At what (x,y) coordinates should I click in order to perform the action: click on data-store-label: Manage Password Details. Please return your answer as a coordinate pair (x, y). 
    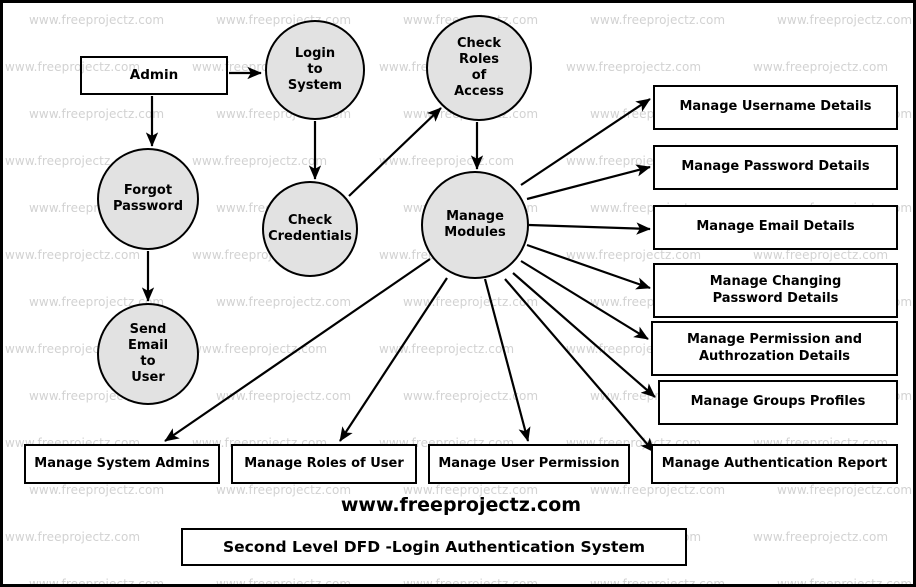
    Looking at the image, I should click on (775, 167).